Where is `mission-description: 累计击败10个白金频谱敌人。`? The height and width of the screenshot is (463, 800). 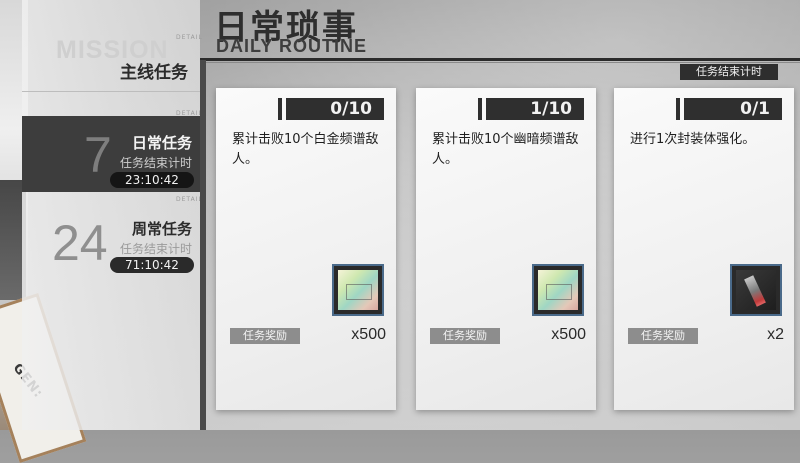
mission-description: 累计击败10个白金频谱敌人。 is located at coordinates (305, 149).